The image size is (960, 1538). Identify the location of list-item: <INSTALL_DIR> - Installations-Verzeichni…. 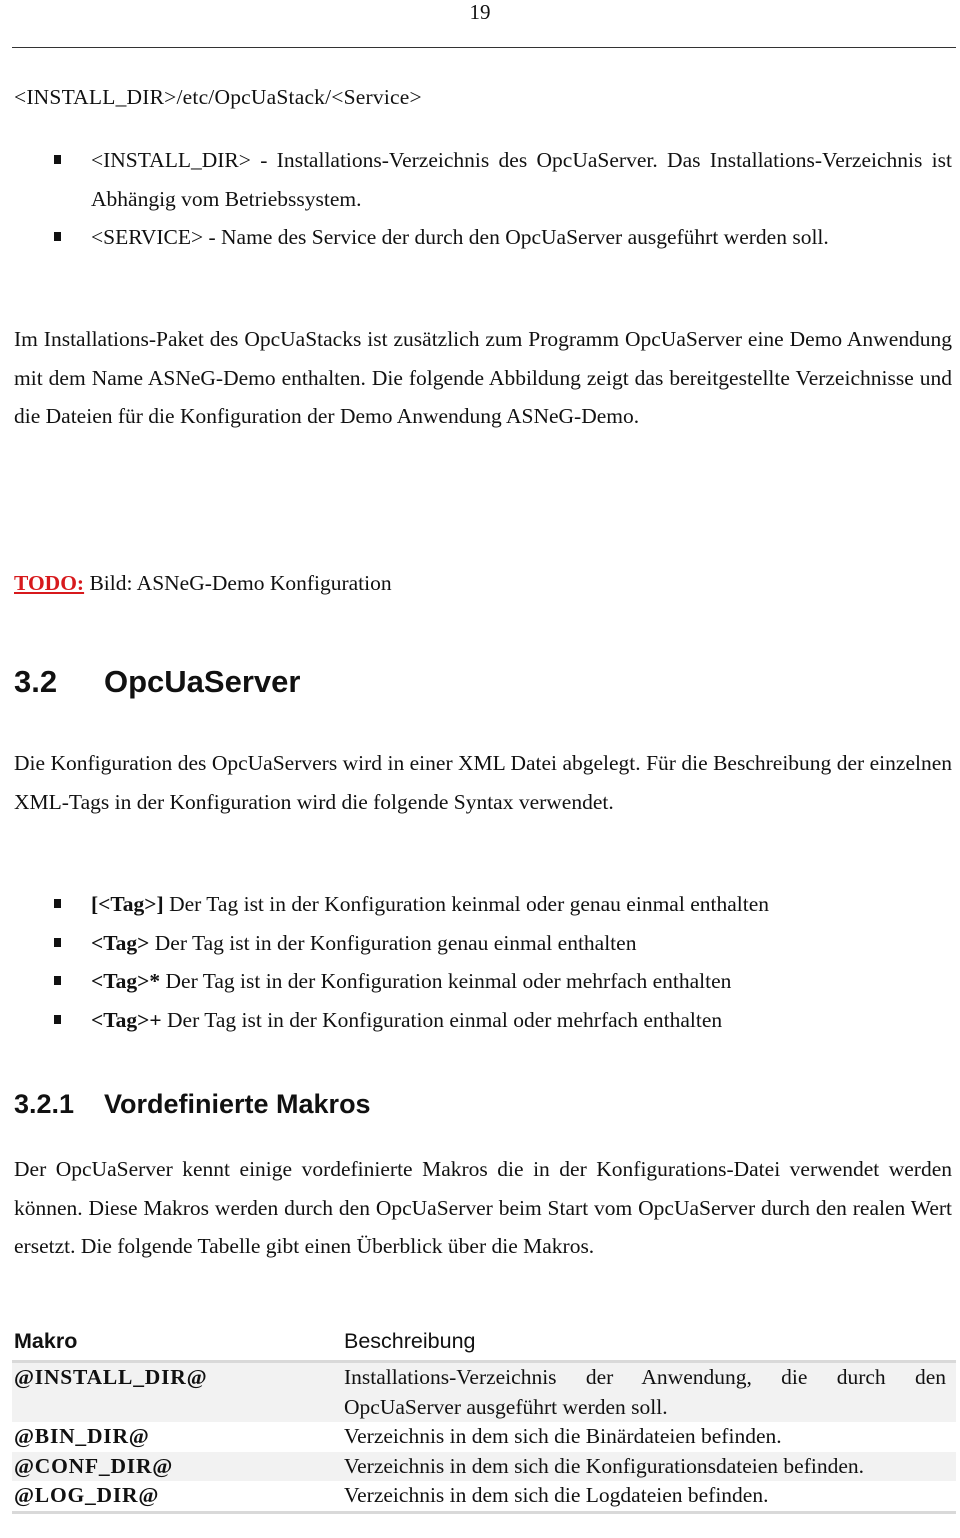
(501, 179).